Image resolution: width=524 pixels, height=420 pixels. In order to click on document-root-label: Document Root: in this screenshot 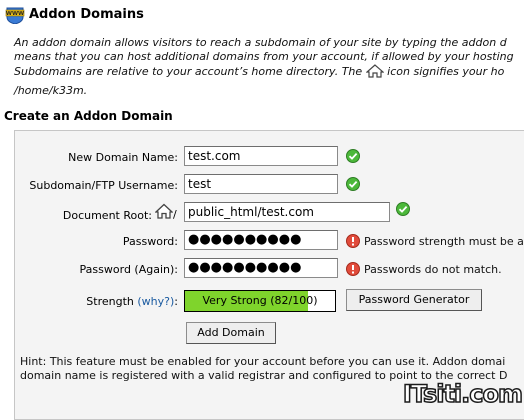, I will do `click(107, 215)`.